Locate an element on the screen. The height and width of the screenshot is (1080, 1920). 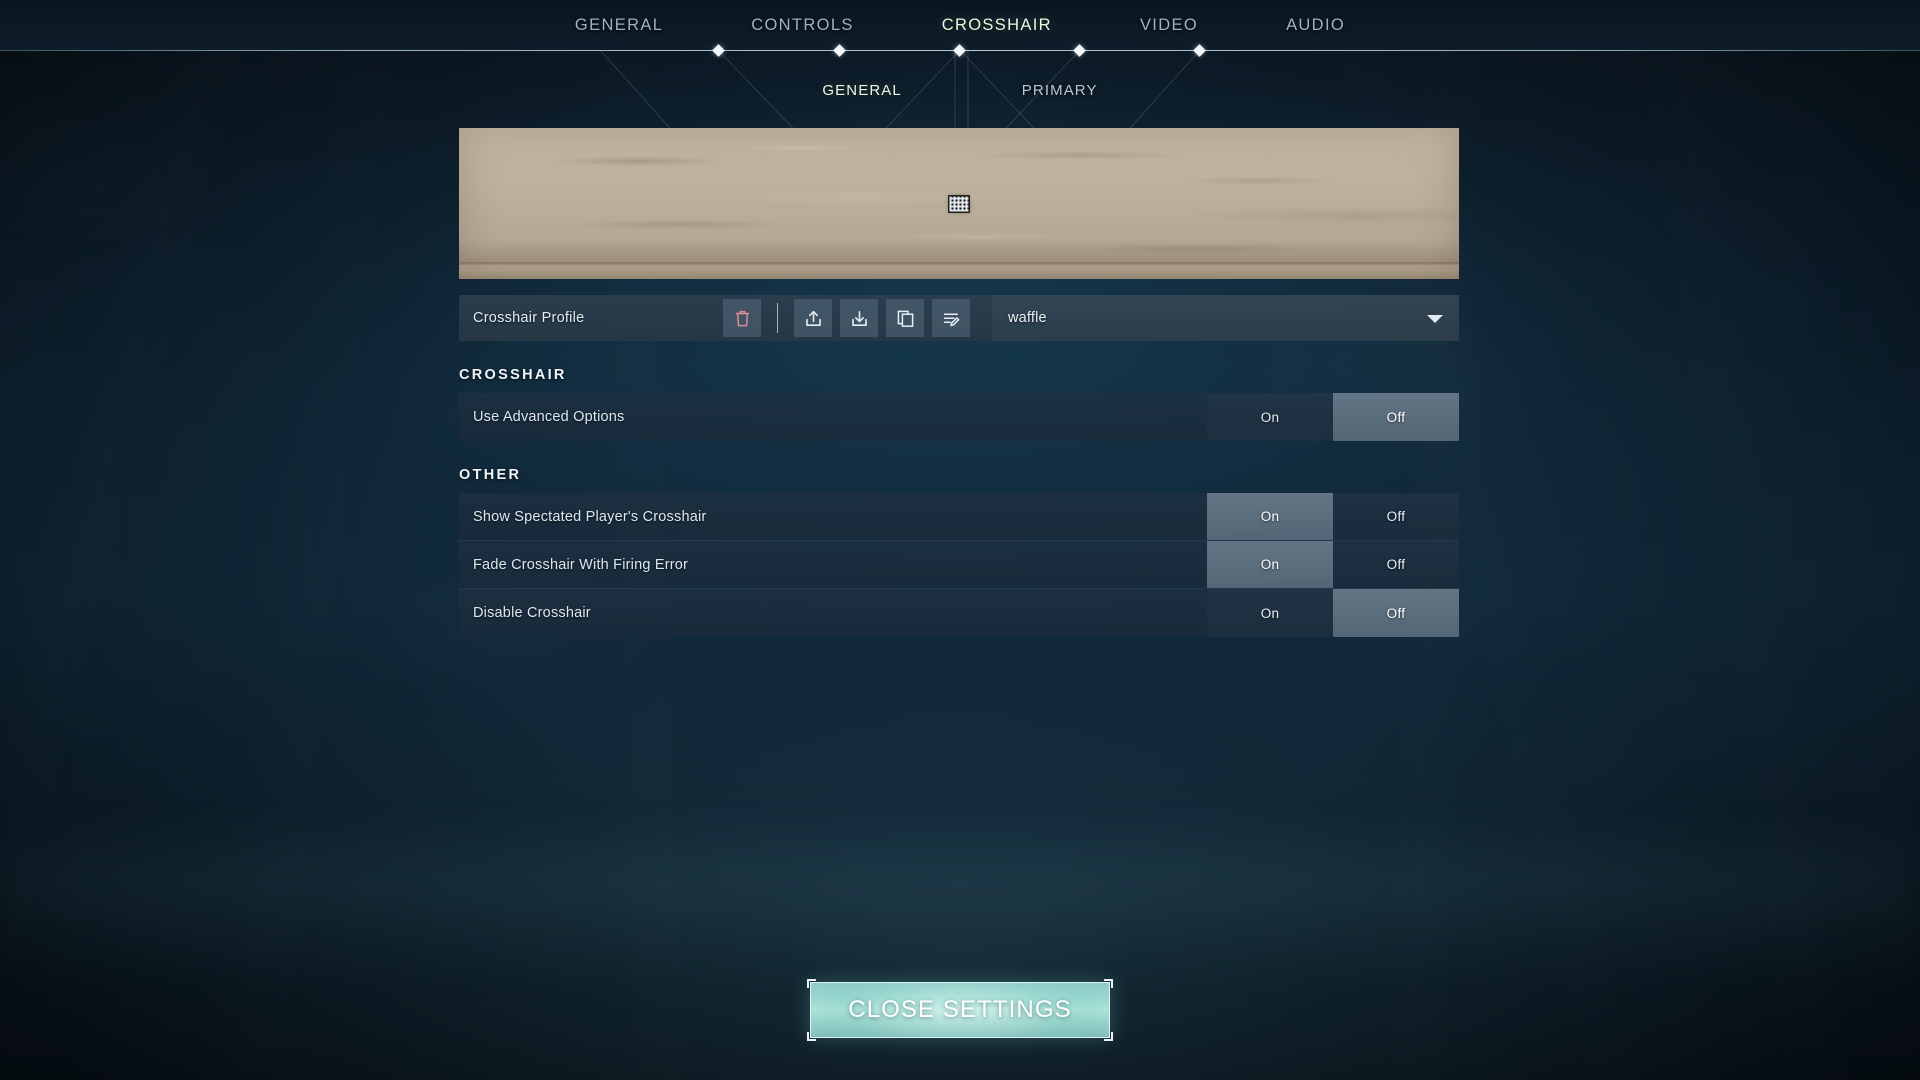
row-show-spectated-players-crosshair: Show Spectated Player's Crosshair On Off is located at coordinates (959, 517).